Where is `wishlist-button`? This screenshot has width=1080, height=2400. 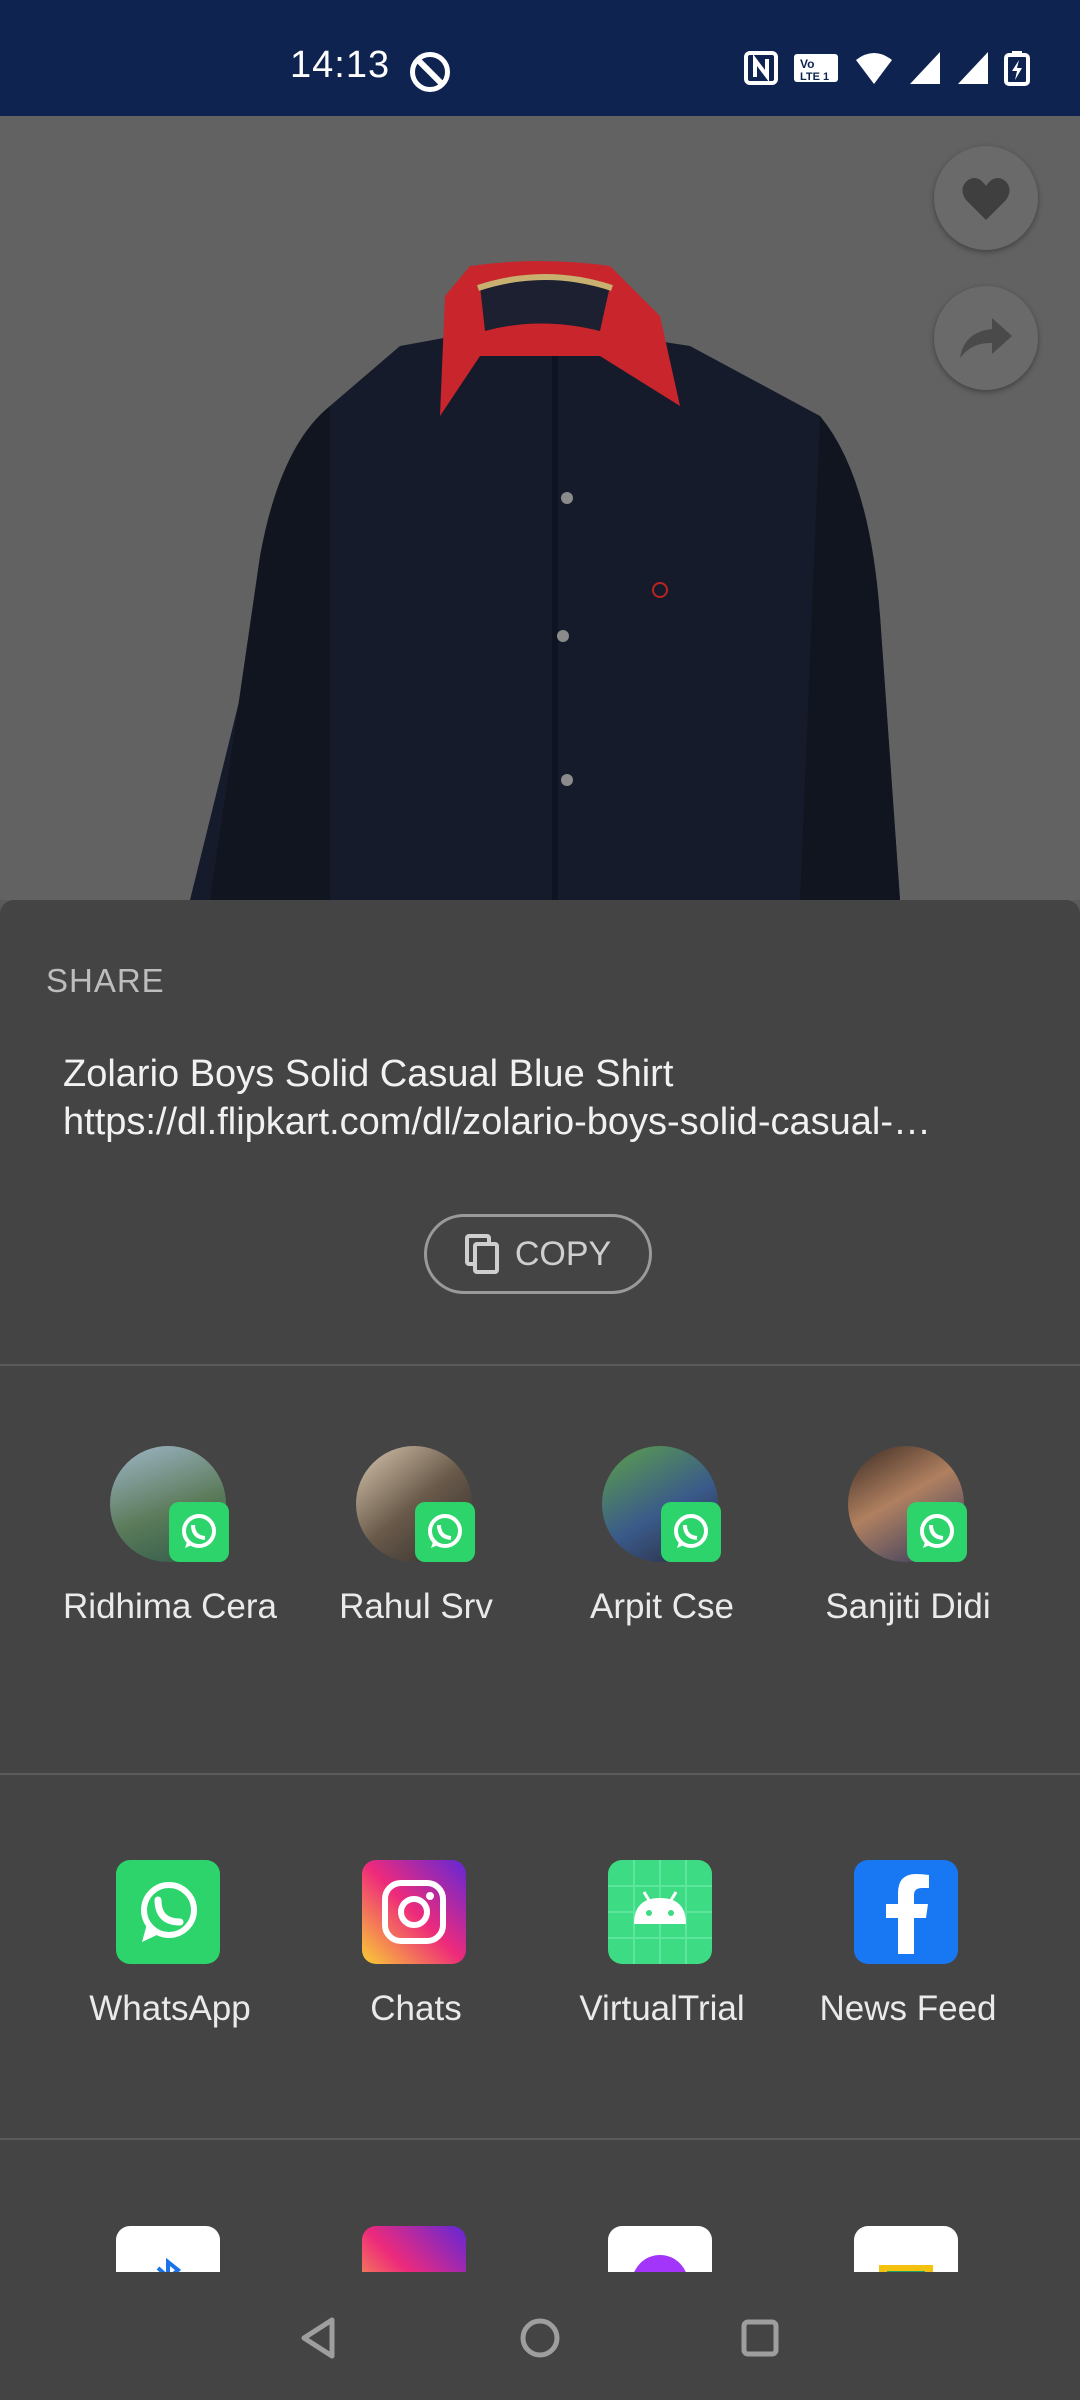 wishlist-button is located at coordinates (986, 198).